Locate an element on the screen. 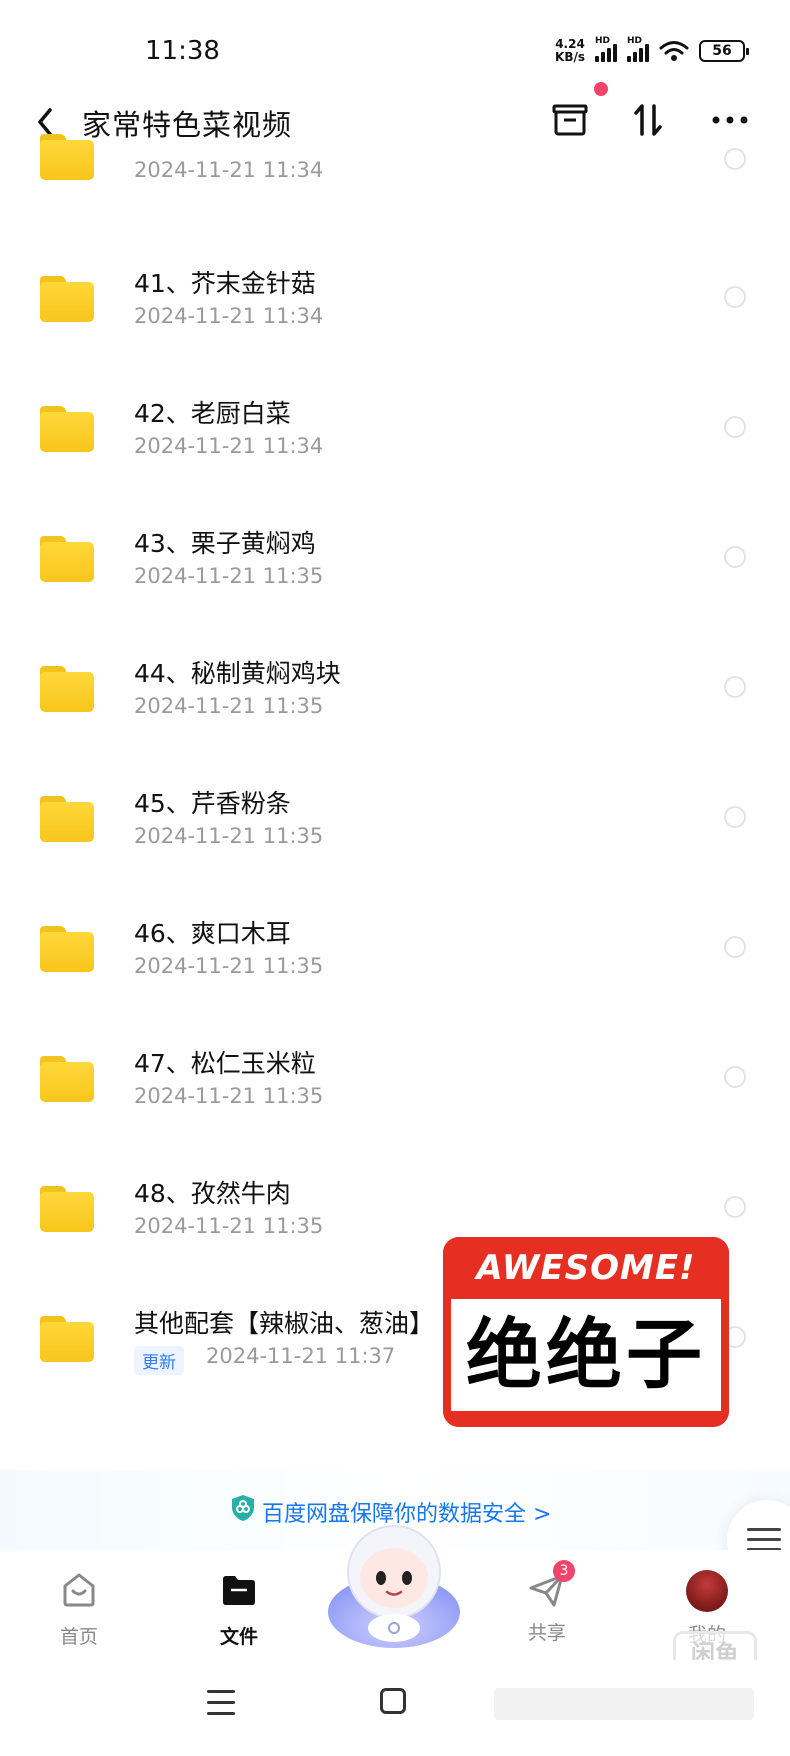  status-bar: 11:38 4.24 KB/s HD HD 56 is located at coordinates (395, 48).